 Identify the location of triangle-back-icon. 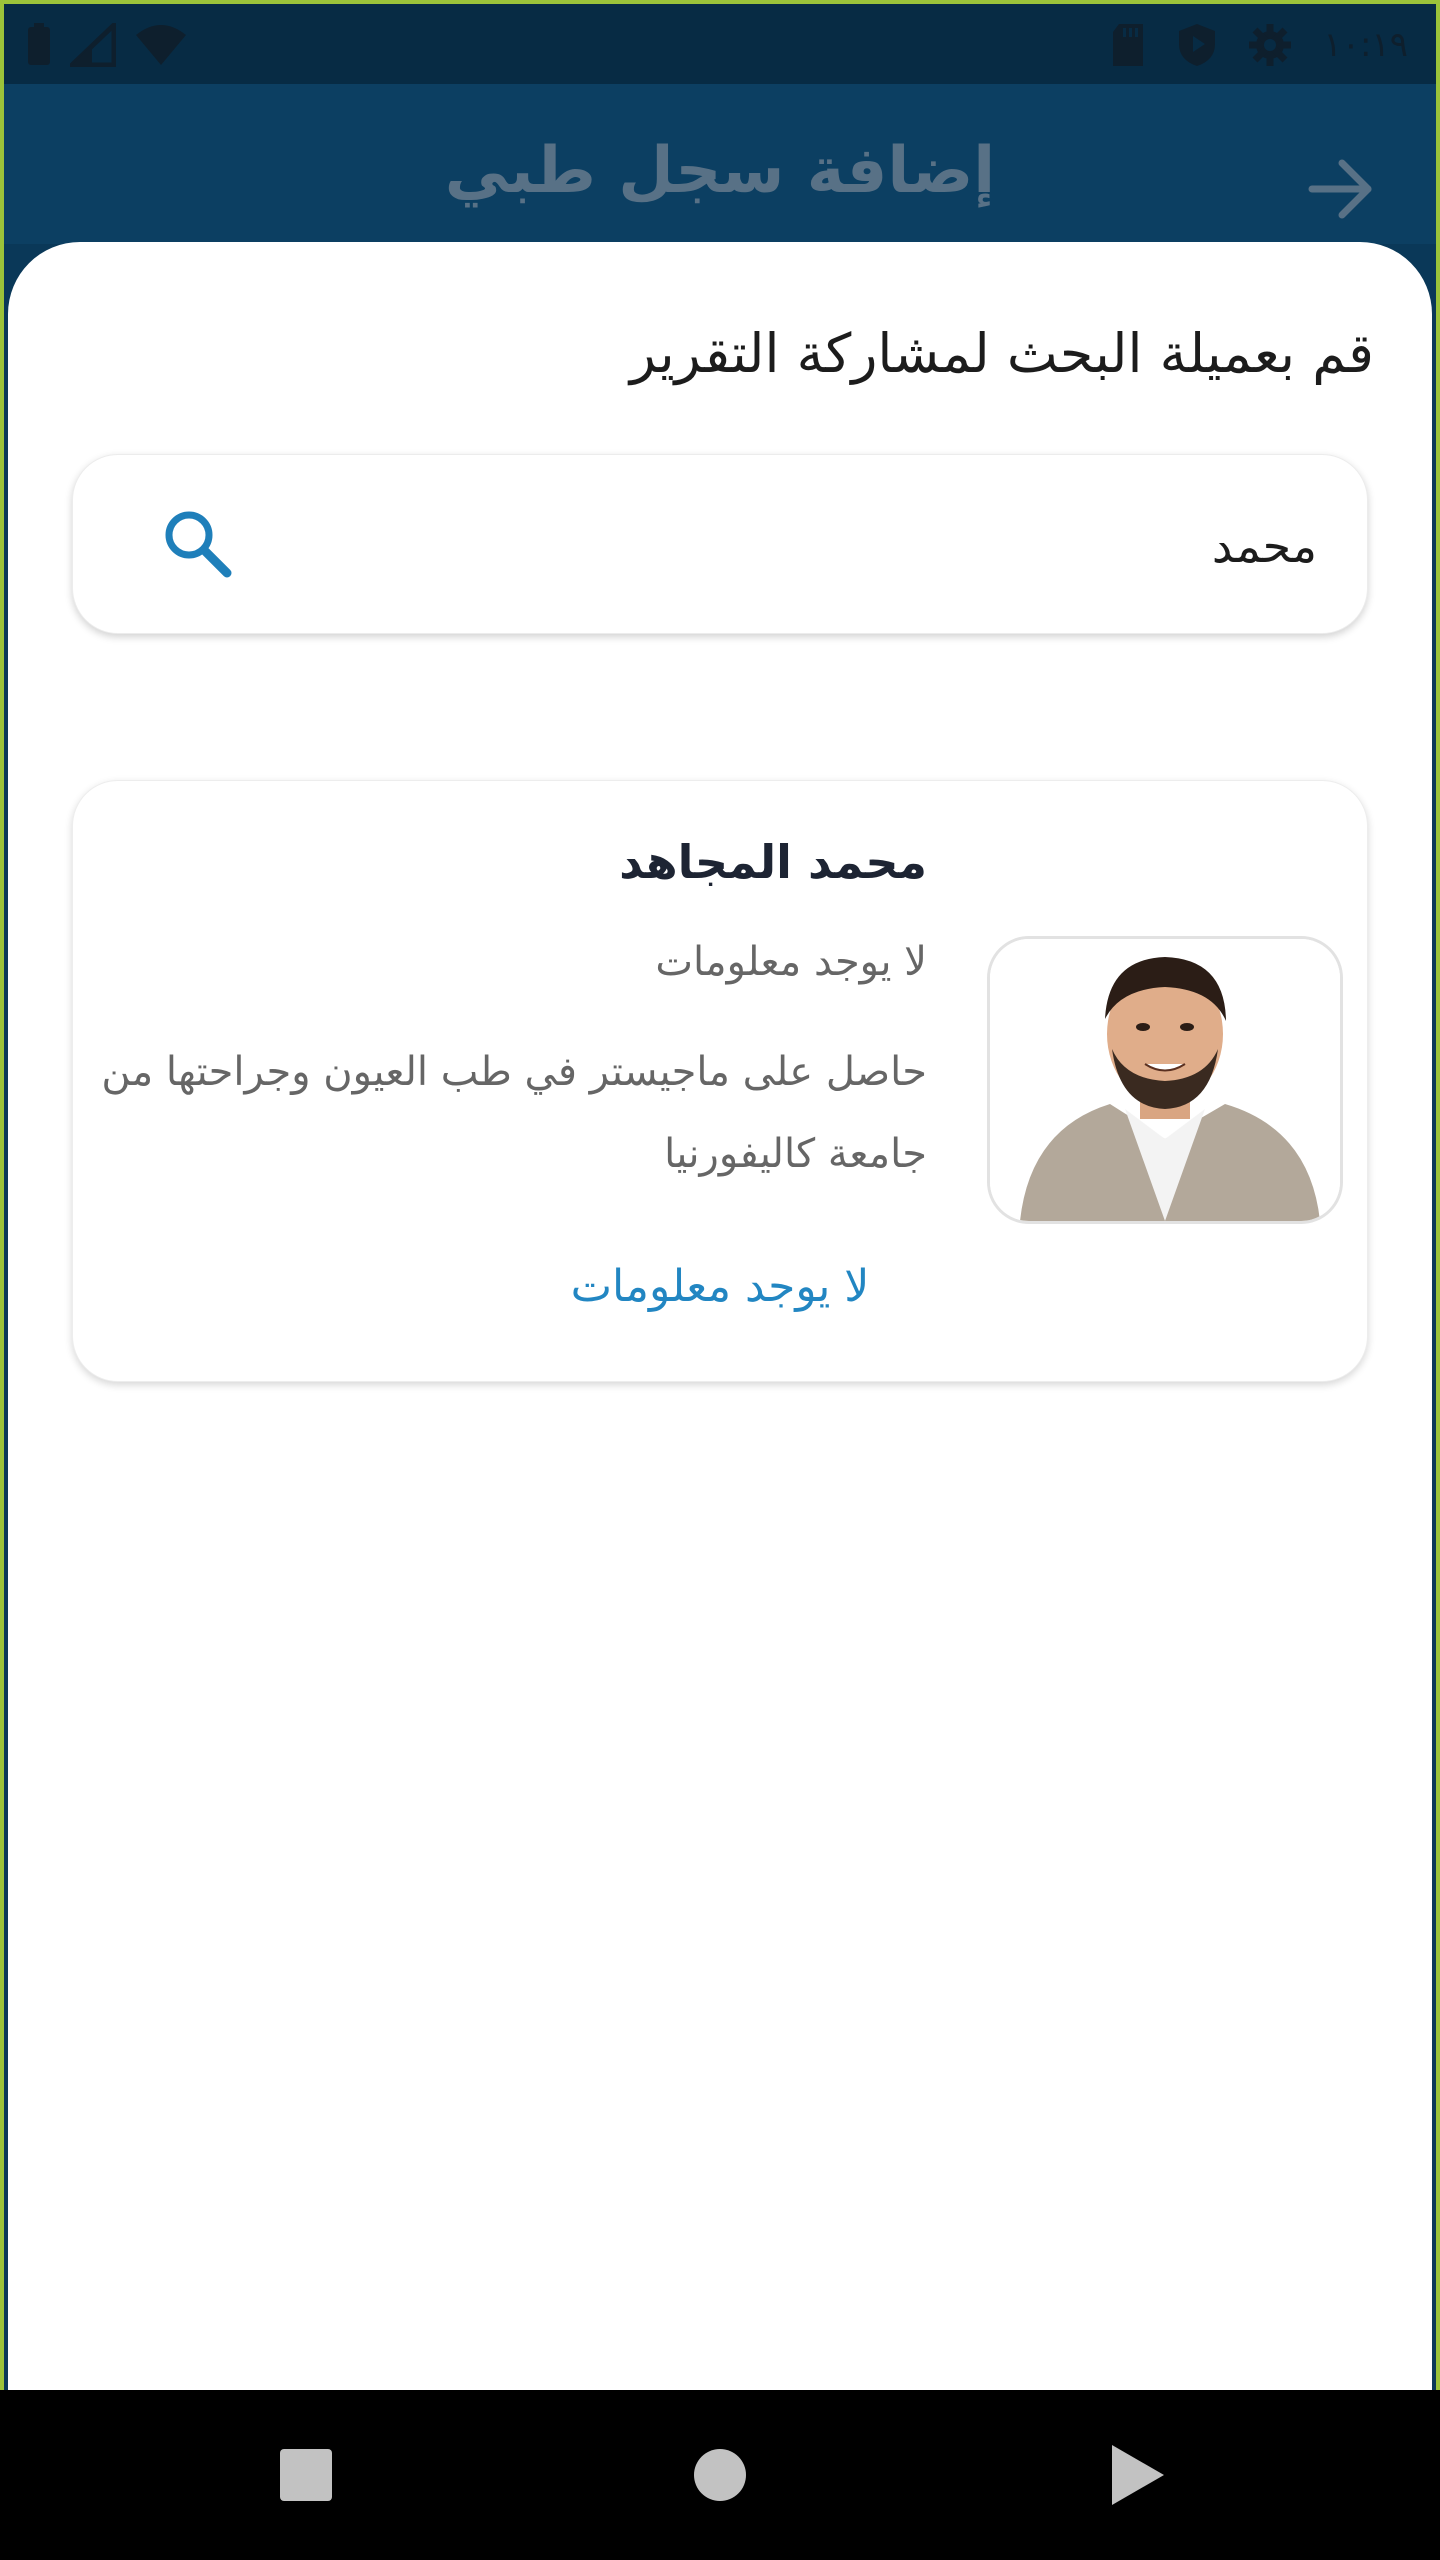
(1138, 2475).